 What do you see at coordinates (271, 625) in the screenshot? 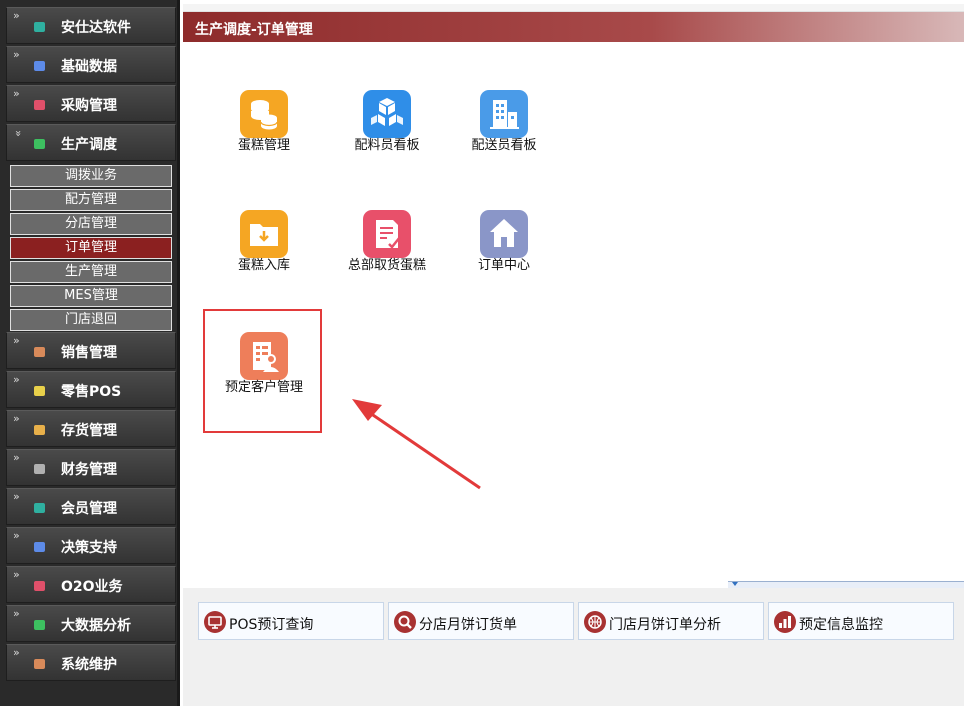
I see `quick-button-label: POS预订查询` at bounding box center [271, 625].